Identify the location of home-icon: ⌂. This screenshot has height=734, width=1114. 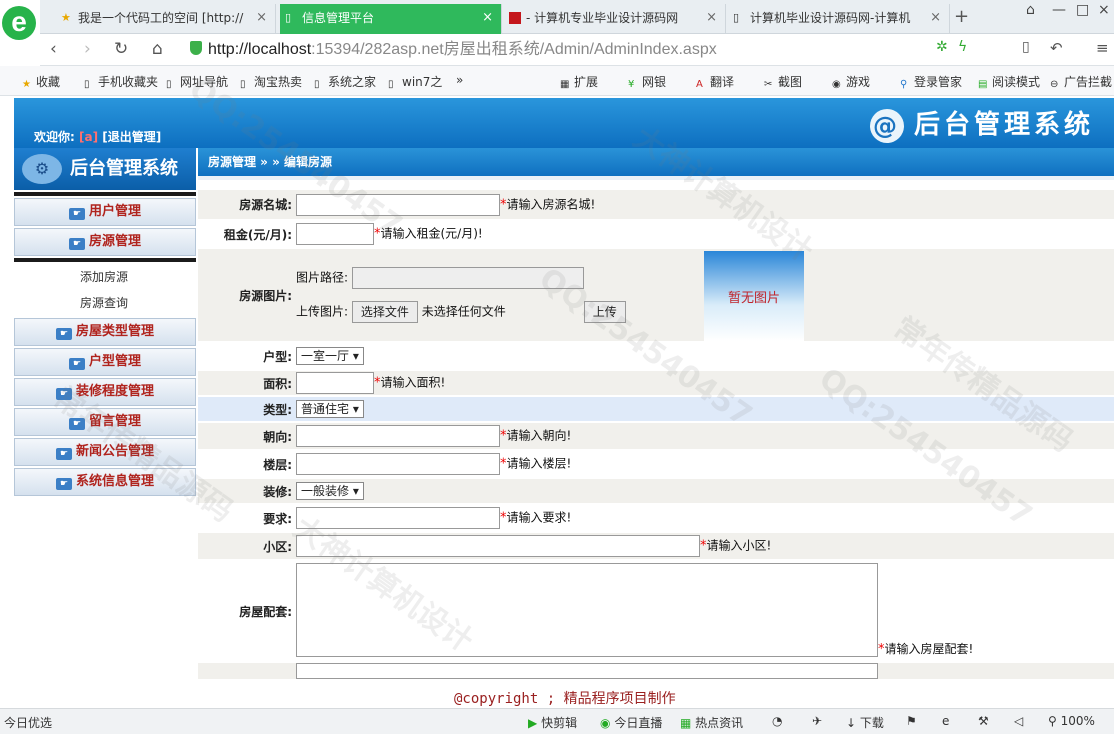
(157, 49).